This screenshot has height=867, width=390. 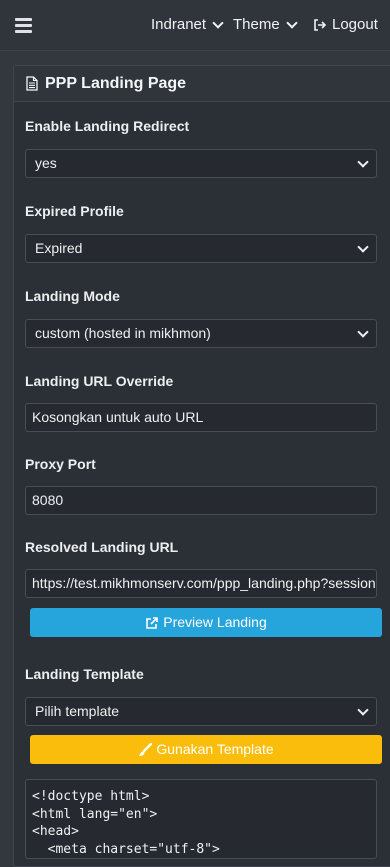 I want to click on landing-mode-select: custom (hosted in mikhmon), so click(x=201, y=333).